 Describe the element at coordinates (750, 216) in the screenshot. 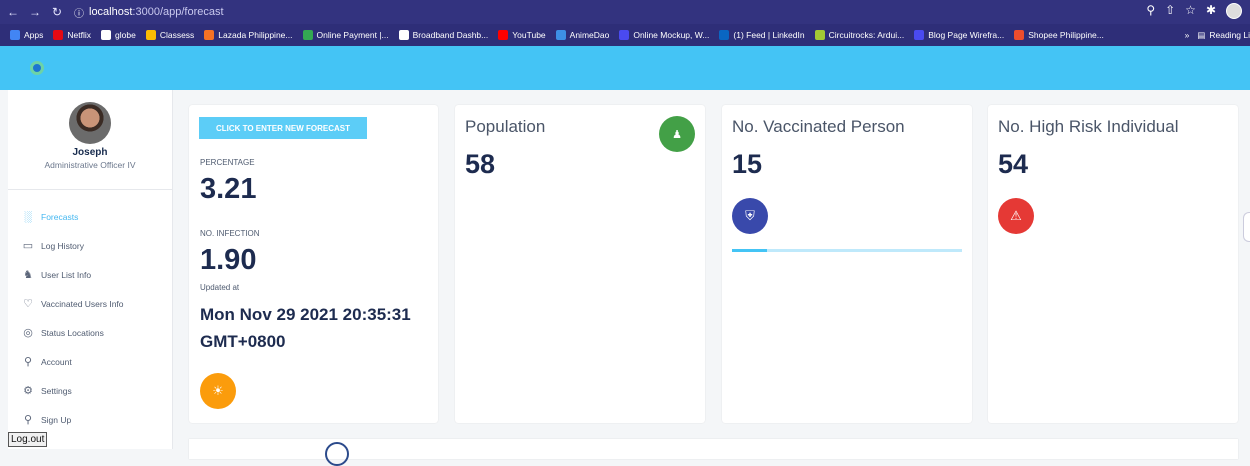

I see `shield-icon: ⛨` at that location.